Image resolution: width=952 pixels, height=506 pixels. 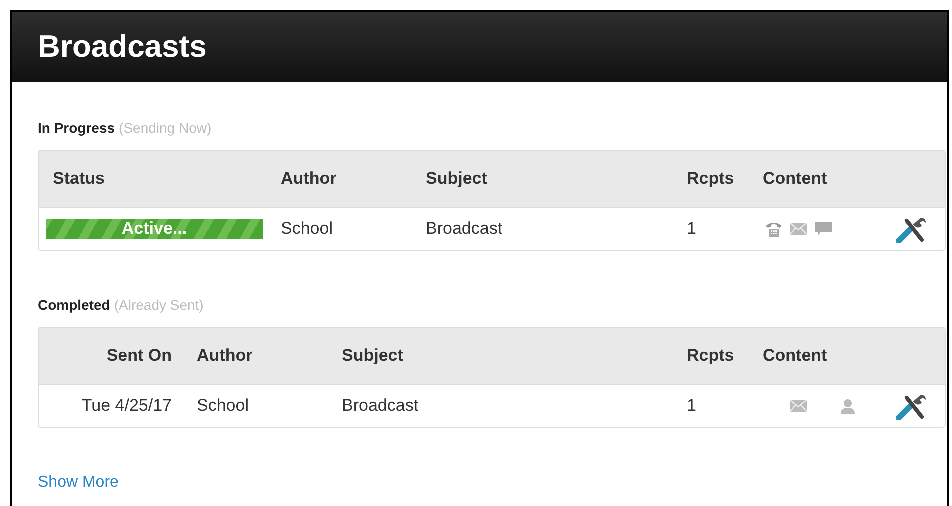 What do you see at coordinates (139, 356) in the screenshot?
I see `column-header: Sent On` at bounding box center [139, 356].